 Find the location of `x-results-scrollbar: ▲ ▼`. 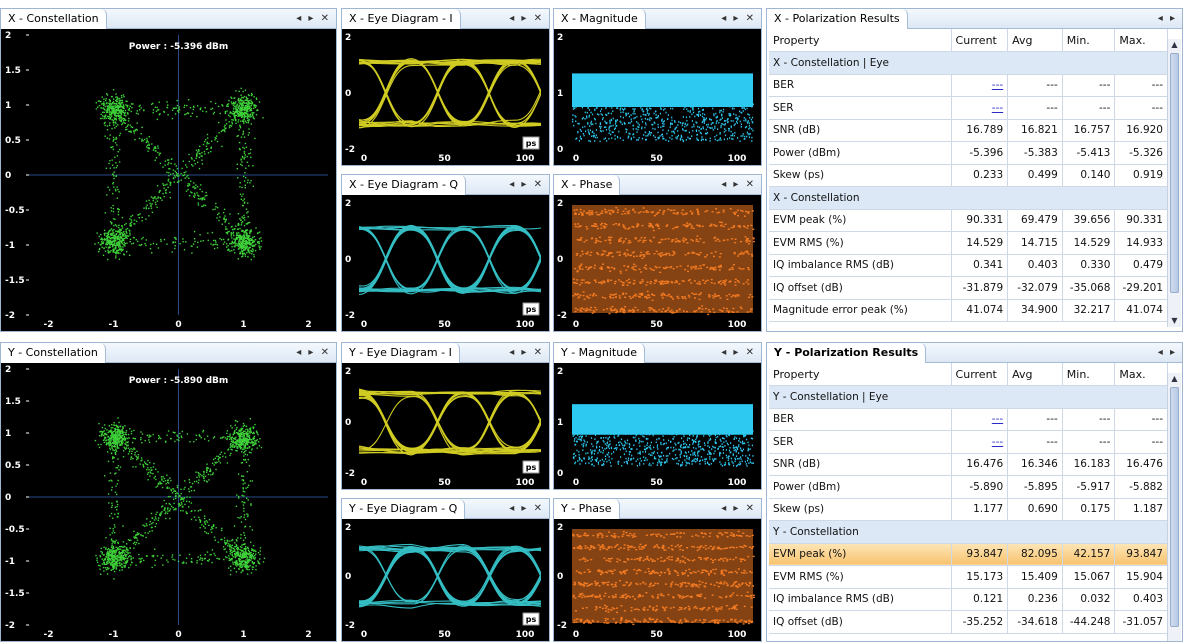

x-results-scrollbar: ▲ ▼ is located at coordinates (1174, 183).